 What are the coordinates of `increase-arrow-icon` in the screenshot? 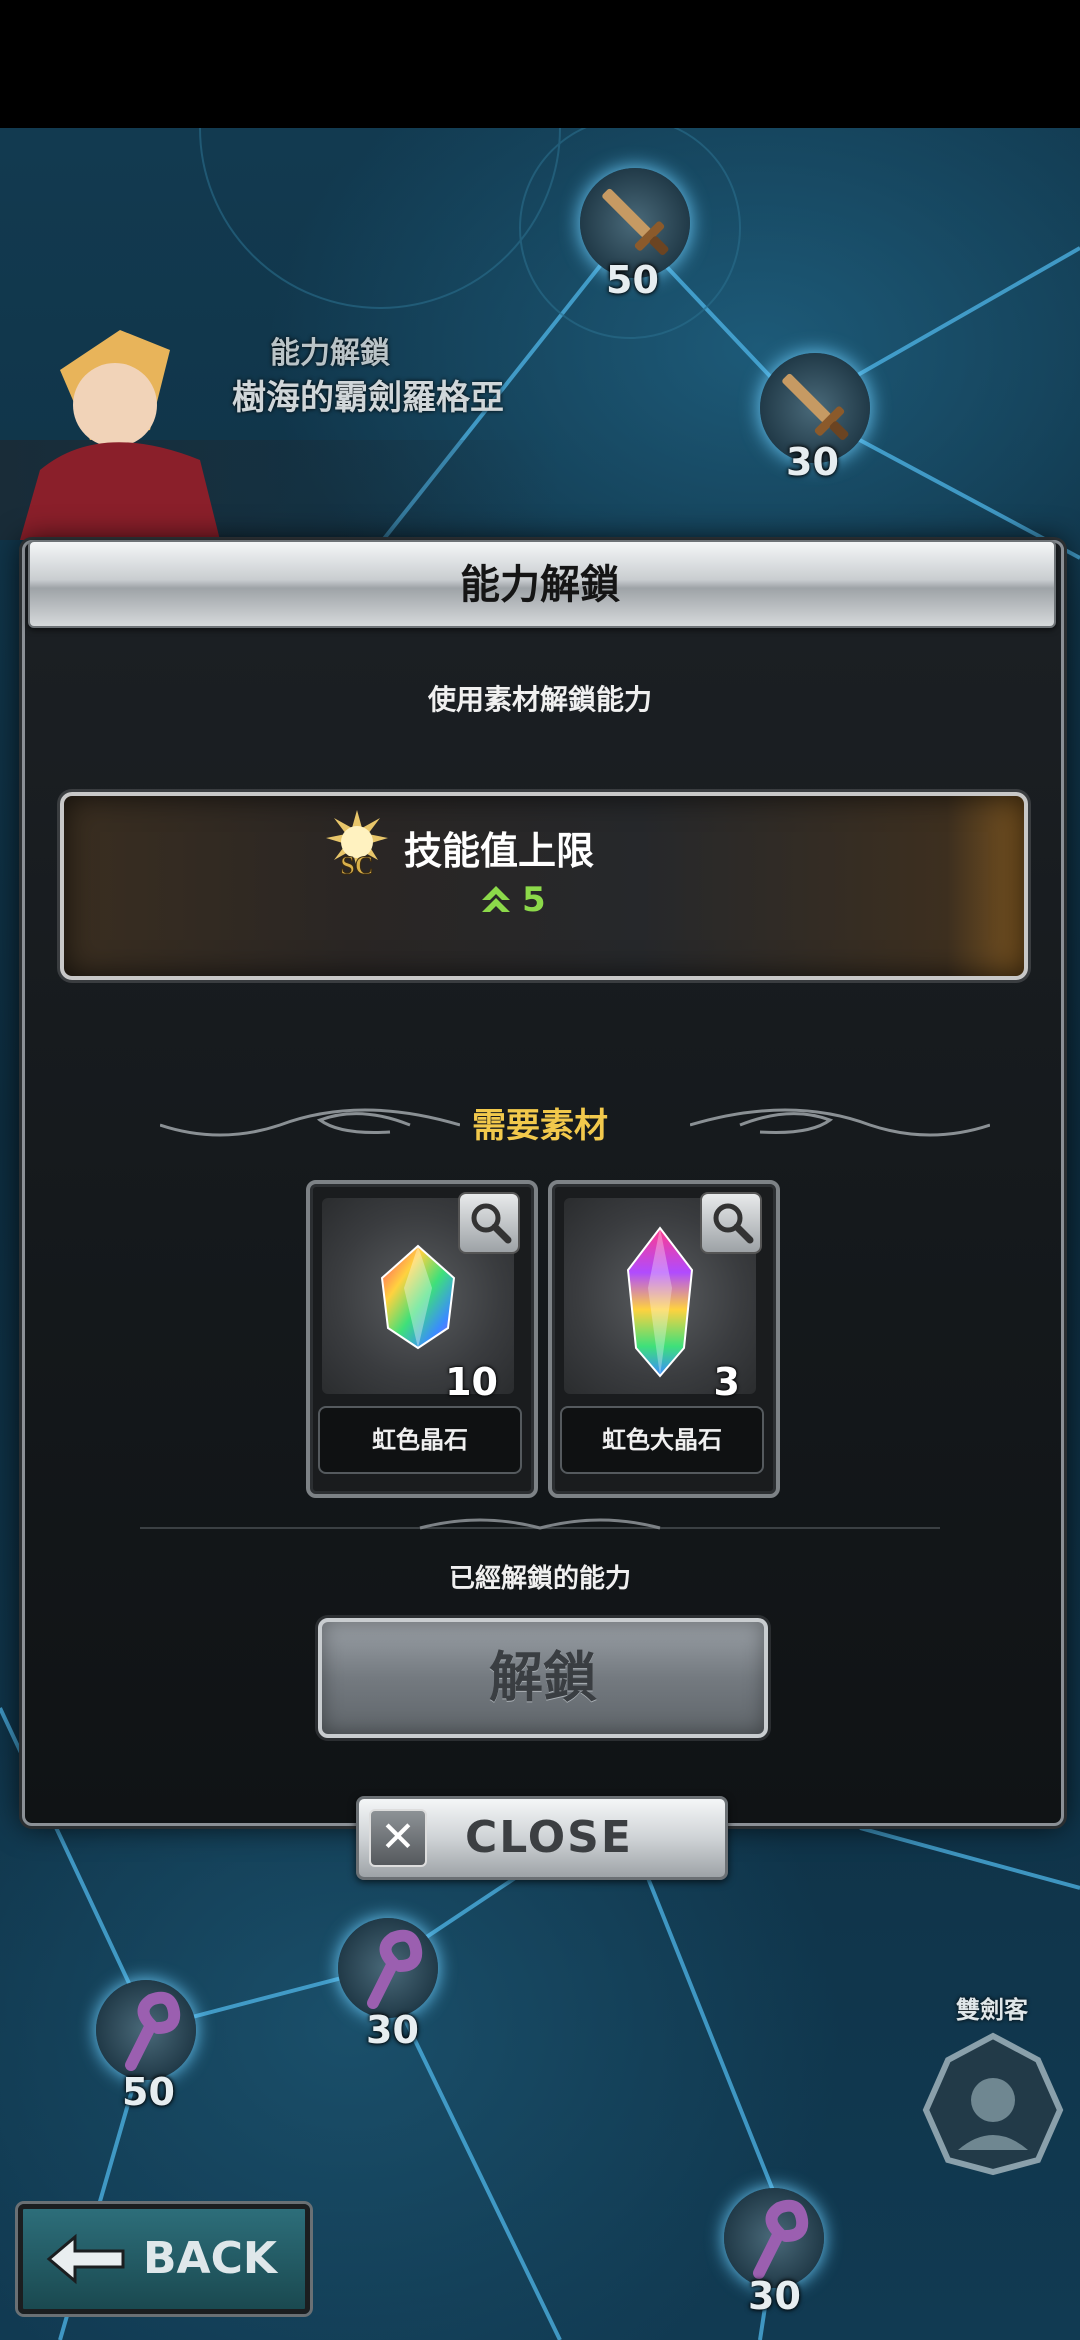 It's located at (496, 899).